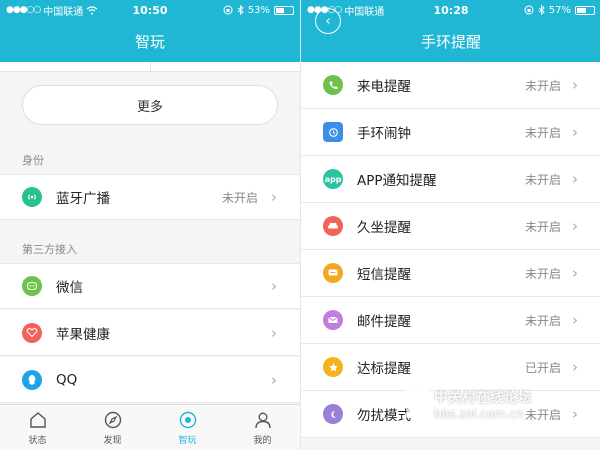  I want to click on battery-percent: 57%, so click(559, 10).